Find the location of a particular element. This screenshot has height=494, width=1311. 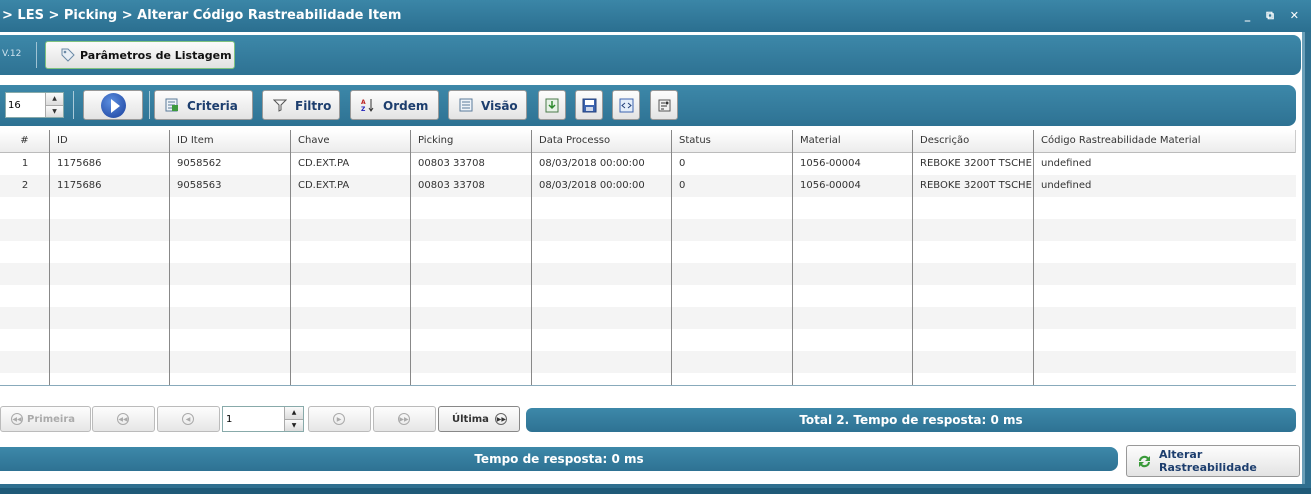

prev-page-button: ◀ is located at coordinates (188, 419).